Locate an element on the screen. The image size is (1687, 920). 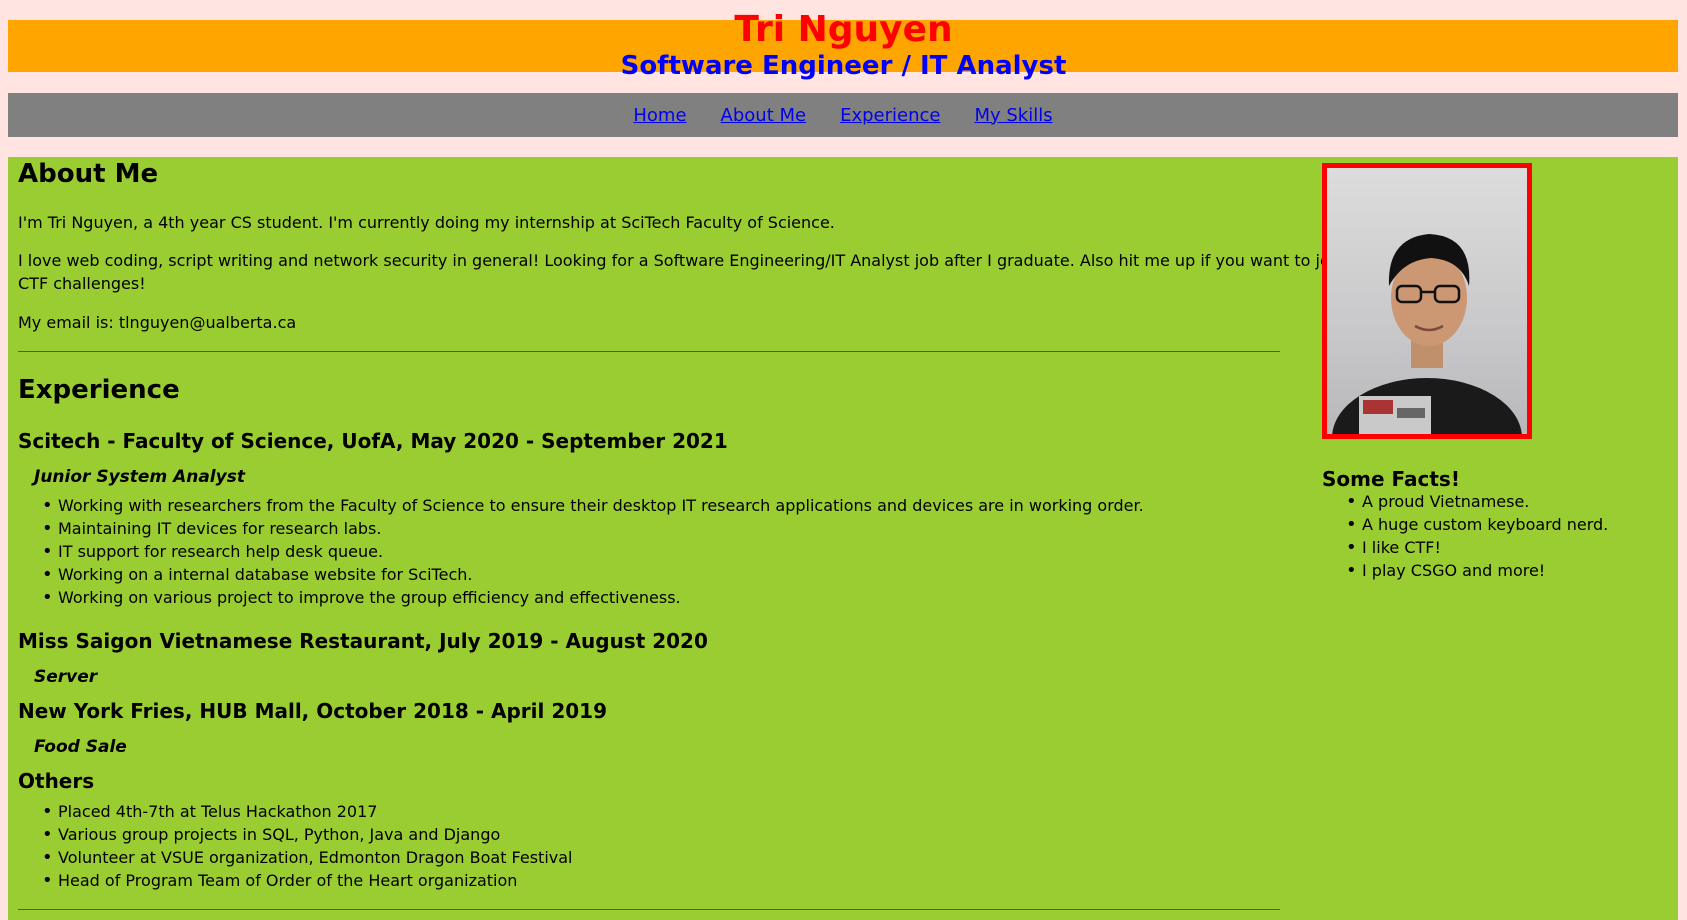
experience-heading: Experience is located at coordinates (99, 390).